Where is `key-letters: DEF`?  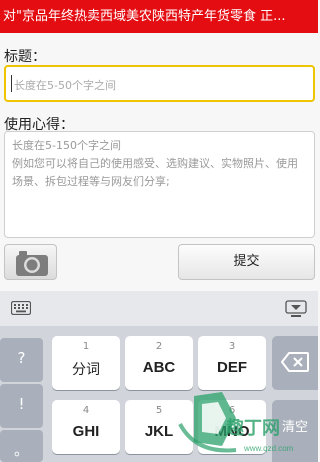
key-letters: DEF is located at coordinates (232, 367).